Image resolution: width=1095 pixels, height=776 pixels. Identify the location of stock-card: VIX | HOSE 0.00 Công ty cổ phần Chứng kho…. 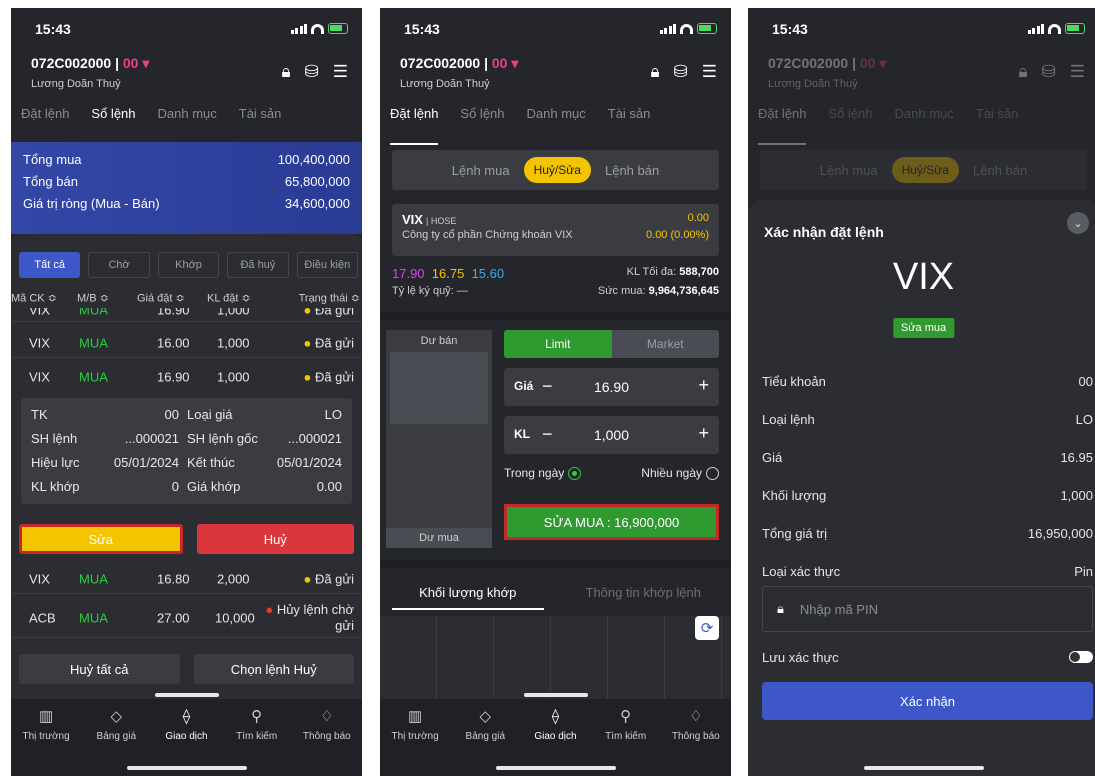
(555, 230).